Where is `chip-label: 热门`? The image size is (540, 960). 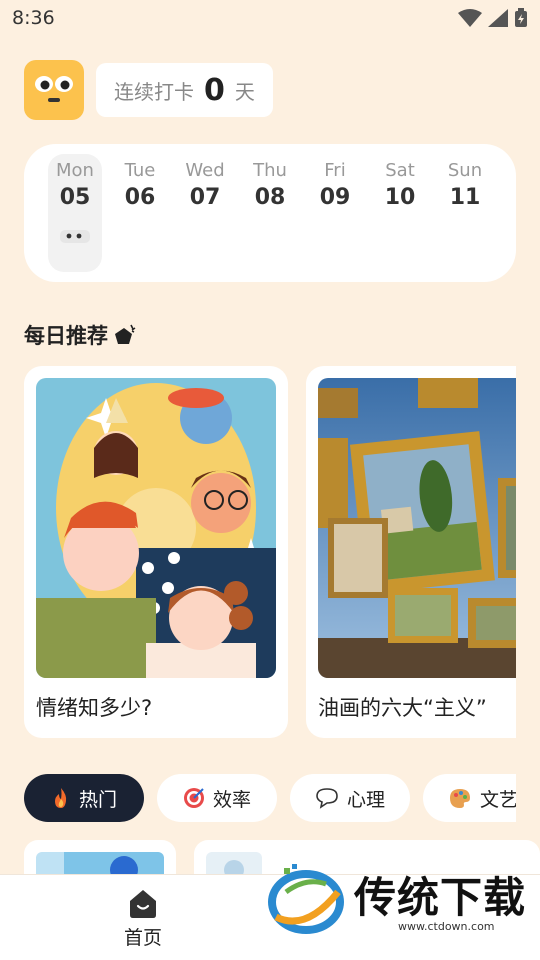
chip-label: 热门 is located at coordinates (97, 799).